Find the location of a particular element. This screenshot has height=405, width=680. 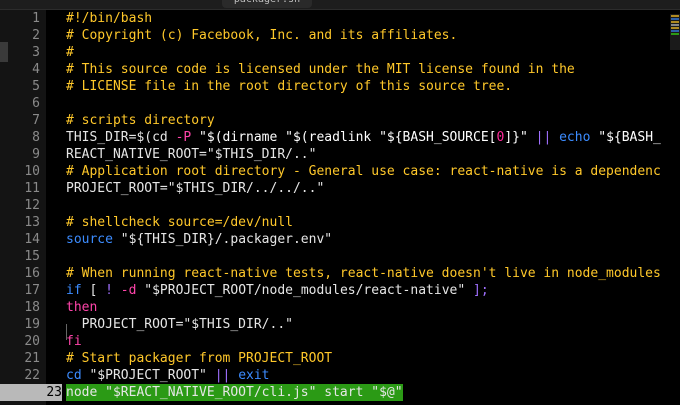

line-number-text: 7 is located at coordinates (36, 120).